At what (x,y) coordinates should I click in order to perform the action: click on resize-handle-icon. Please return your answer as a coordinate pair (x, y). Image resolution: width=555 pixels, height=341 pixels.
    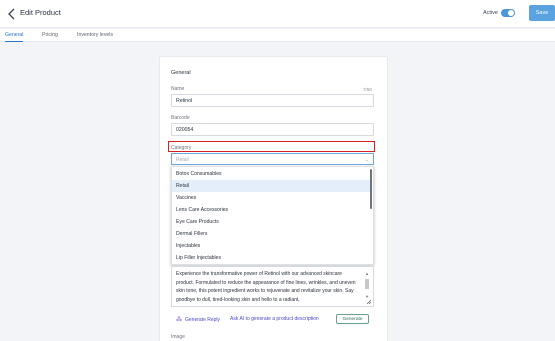
    Looking at the image, I should click on (369, 302).